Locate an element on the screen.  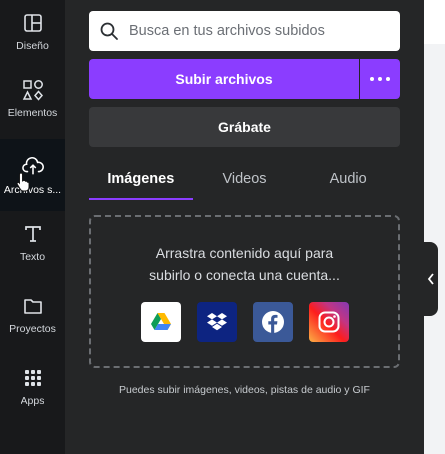
google-drive-button is located at coordinates (161, 322).